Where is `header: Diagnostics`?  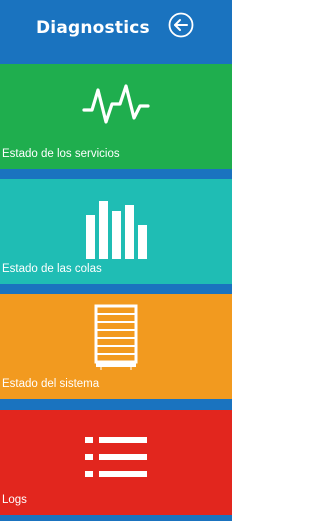 header: Diagnostics is located at coordinates (116, 31).